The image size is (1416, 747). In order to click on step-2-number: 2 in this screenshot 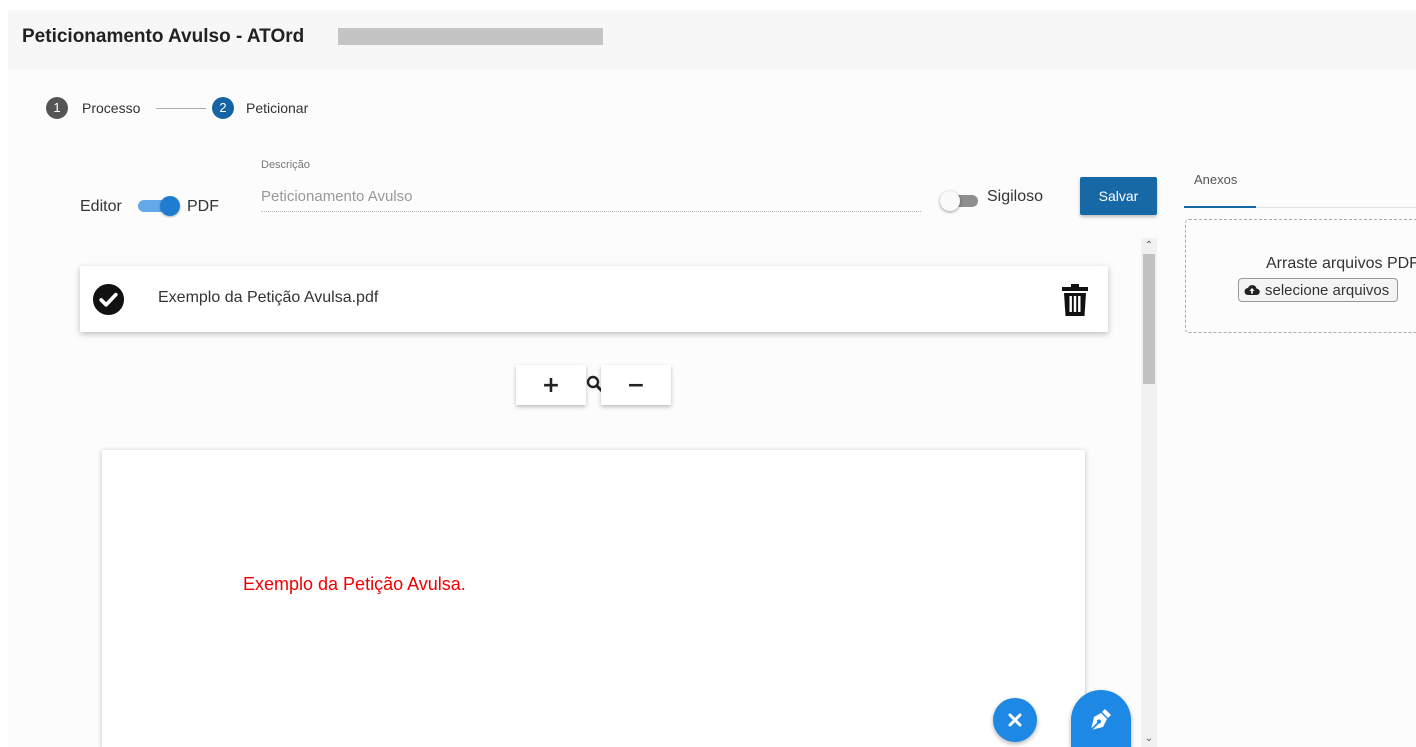, I will do `click(223, 108)`.